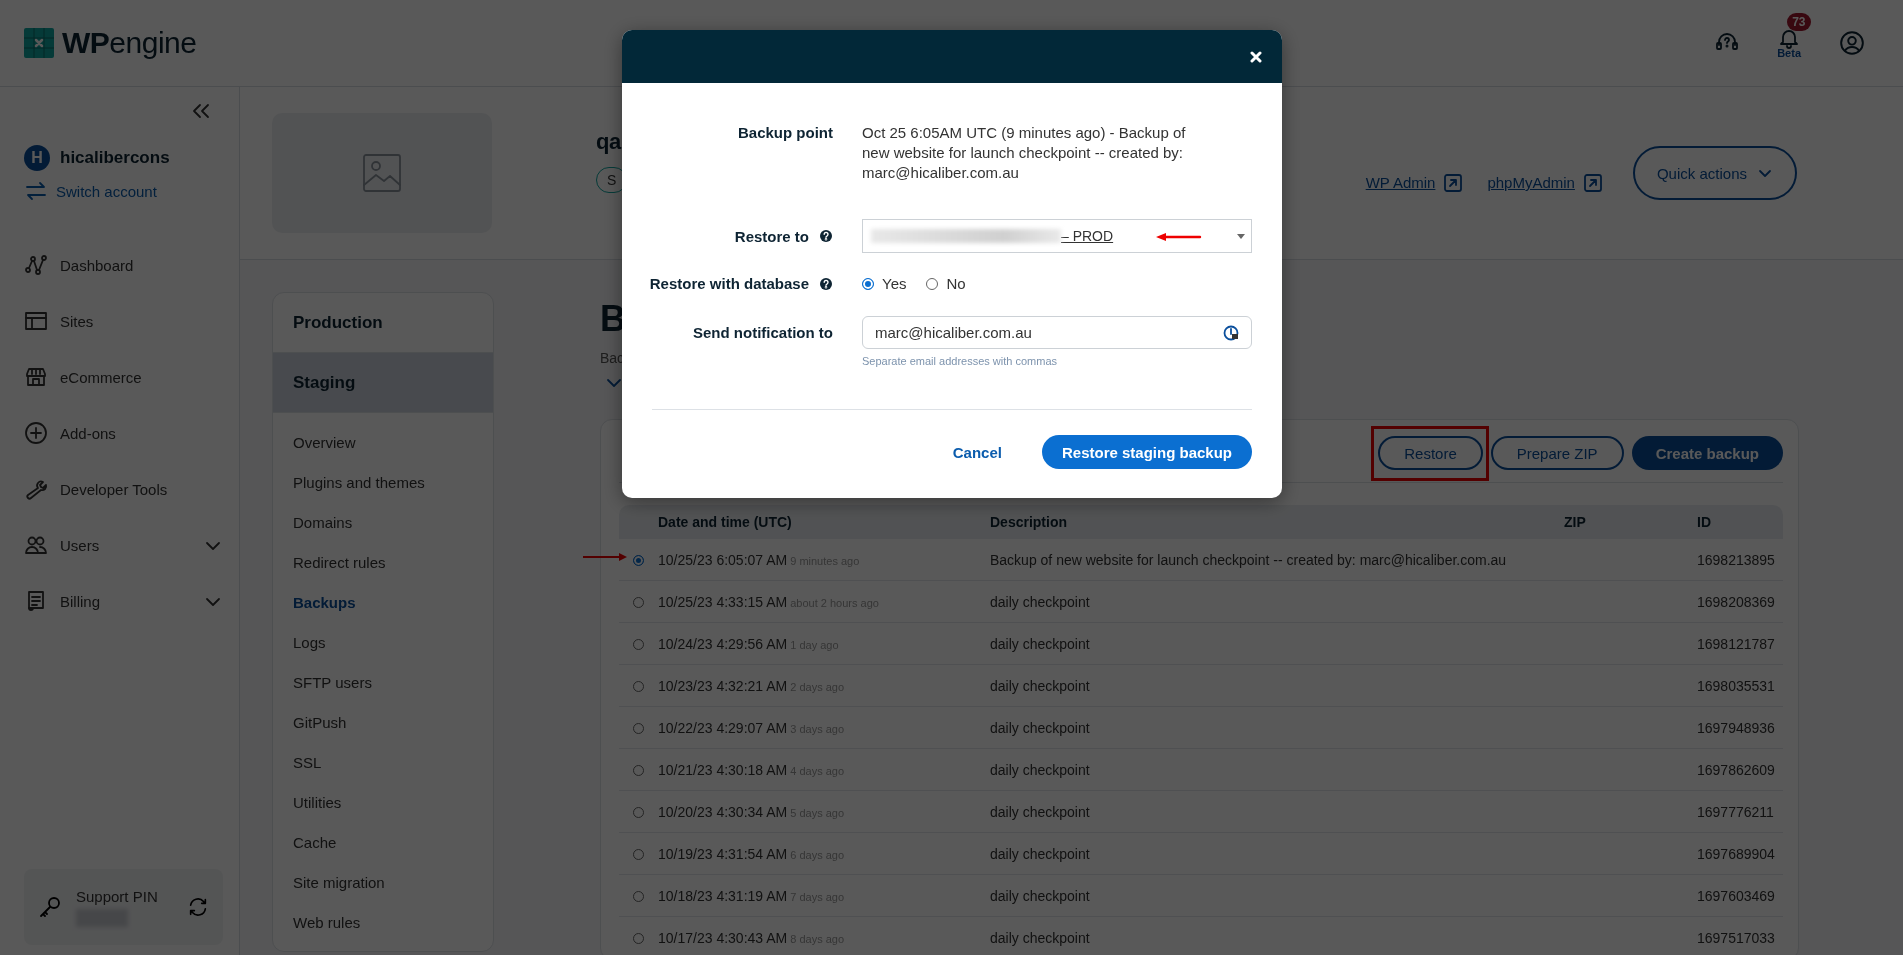  I want to click on account-name: hicalibercons, so click(115, 158).